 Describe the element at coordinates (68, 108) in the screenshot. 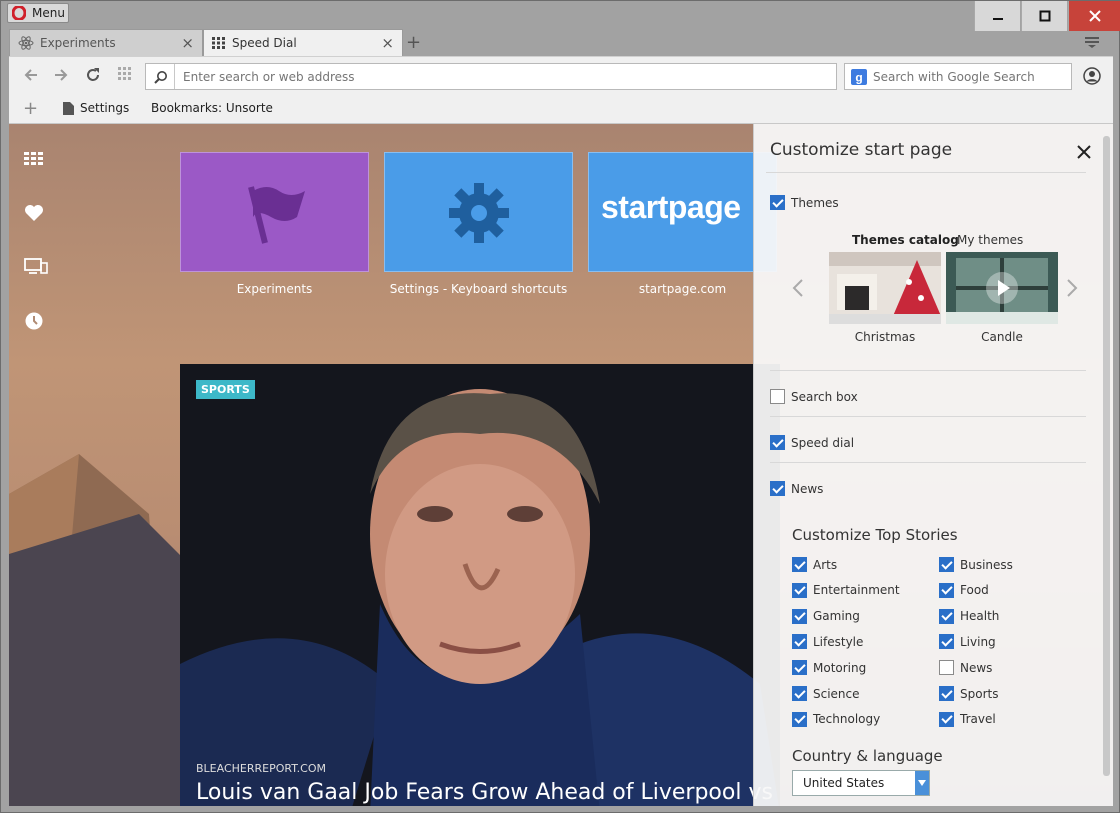

I see `page-icon` at that location.